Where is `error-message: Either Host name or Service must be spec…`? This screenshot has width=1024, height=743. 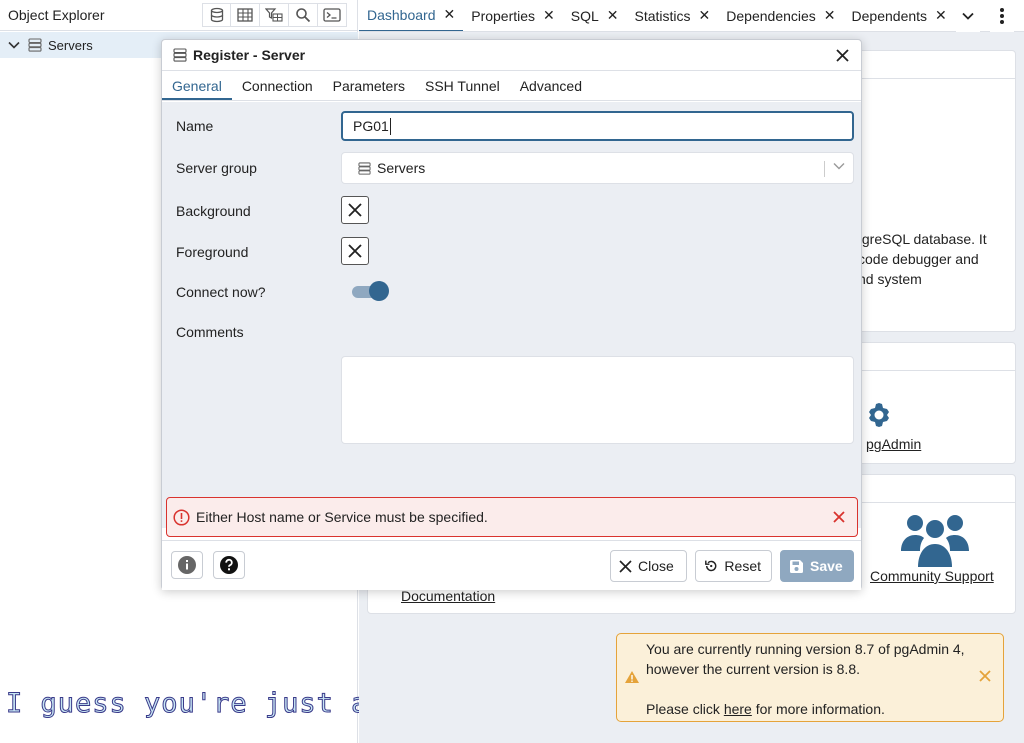 error-message: Either Host name or Service must be spec… is located at coordinates (342, 517).